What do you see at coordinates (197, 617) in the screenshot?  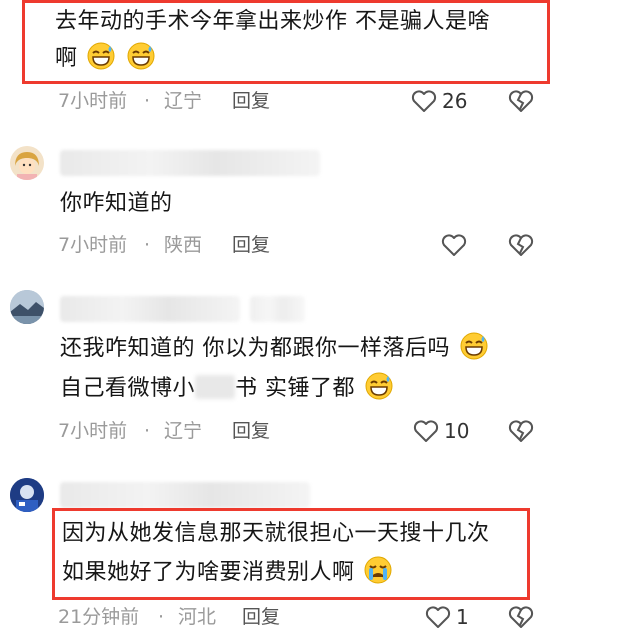 I see `comment-location: 河北` at bounding box center [197, 617].